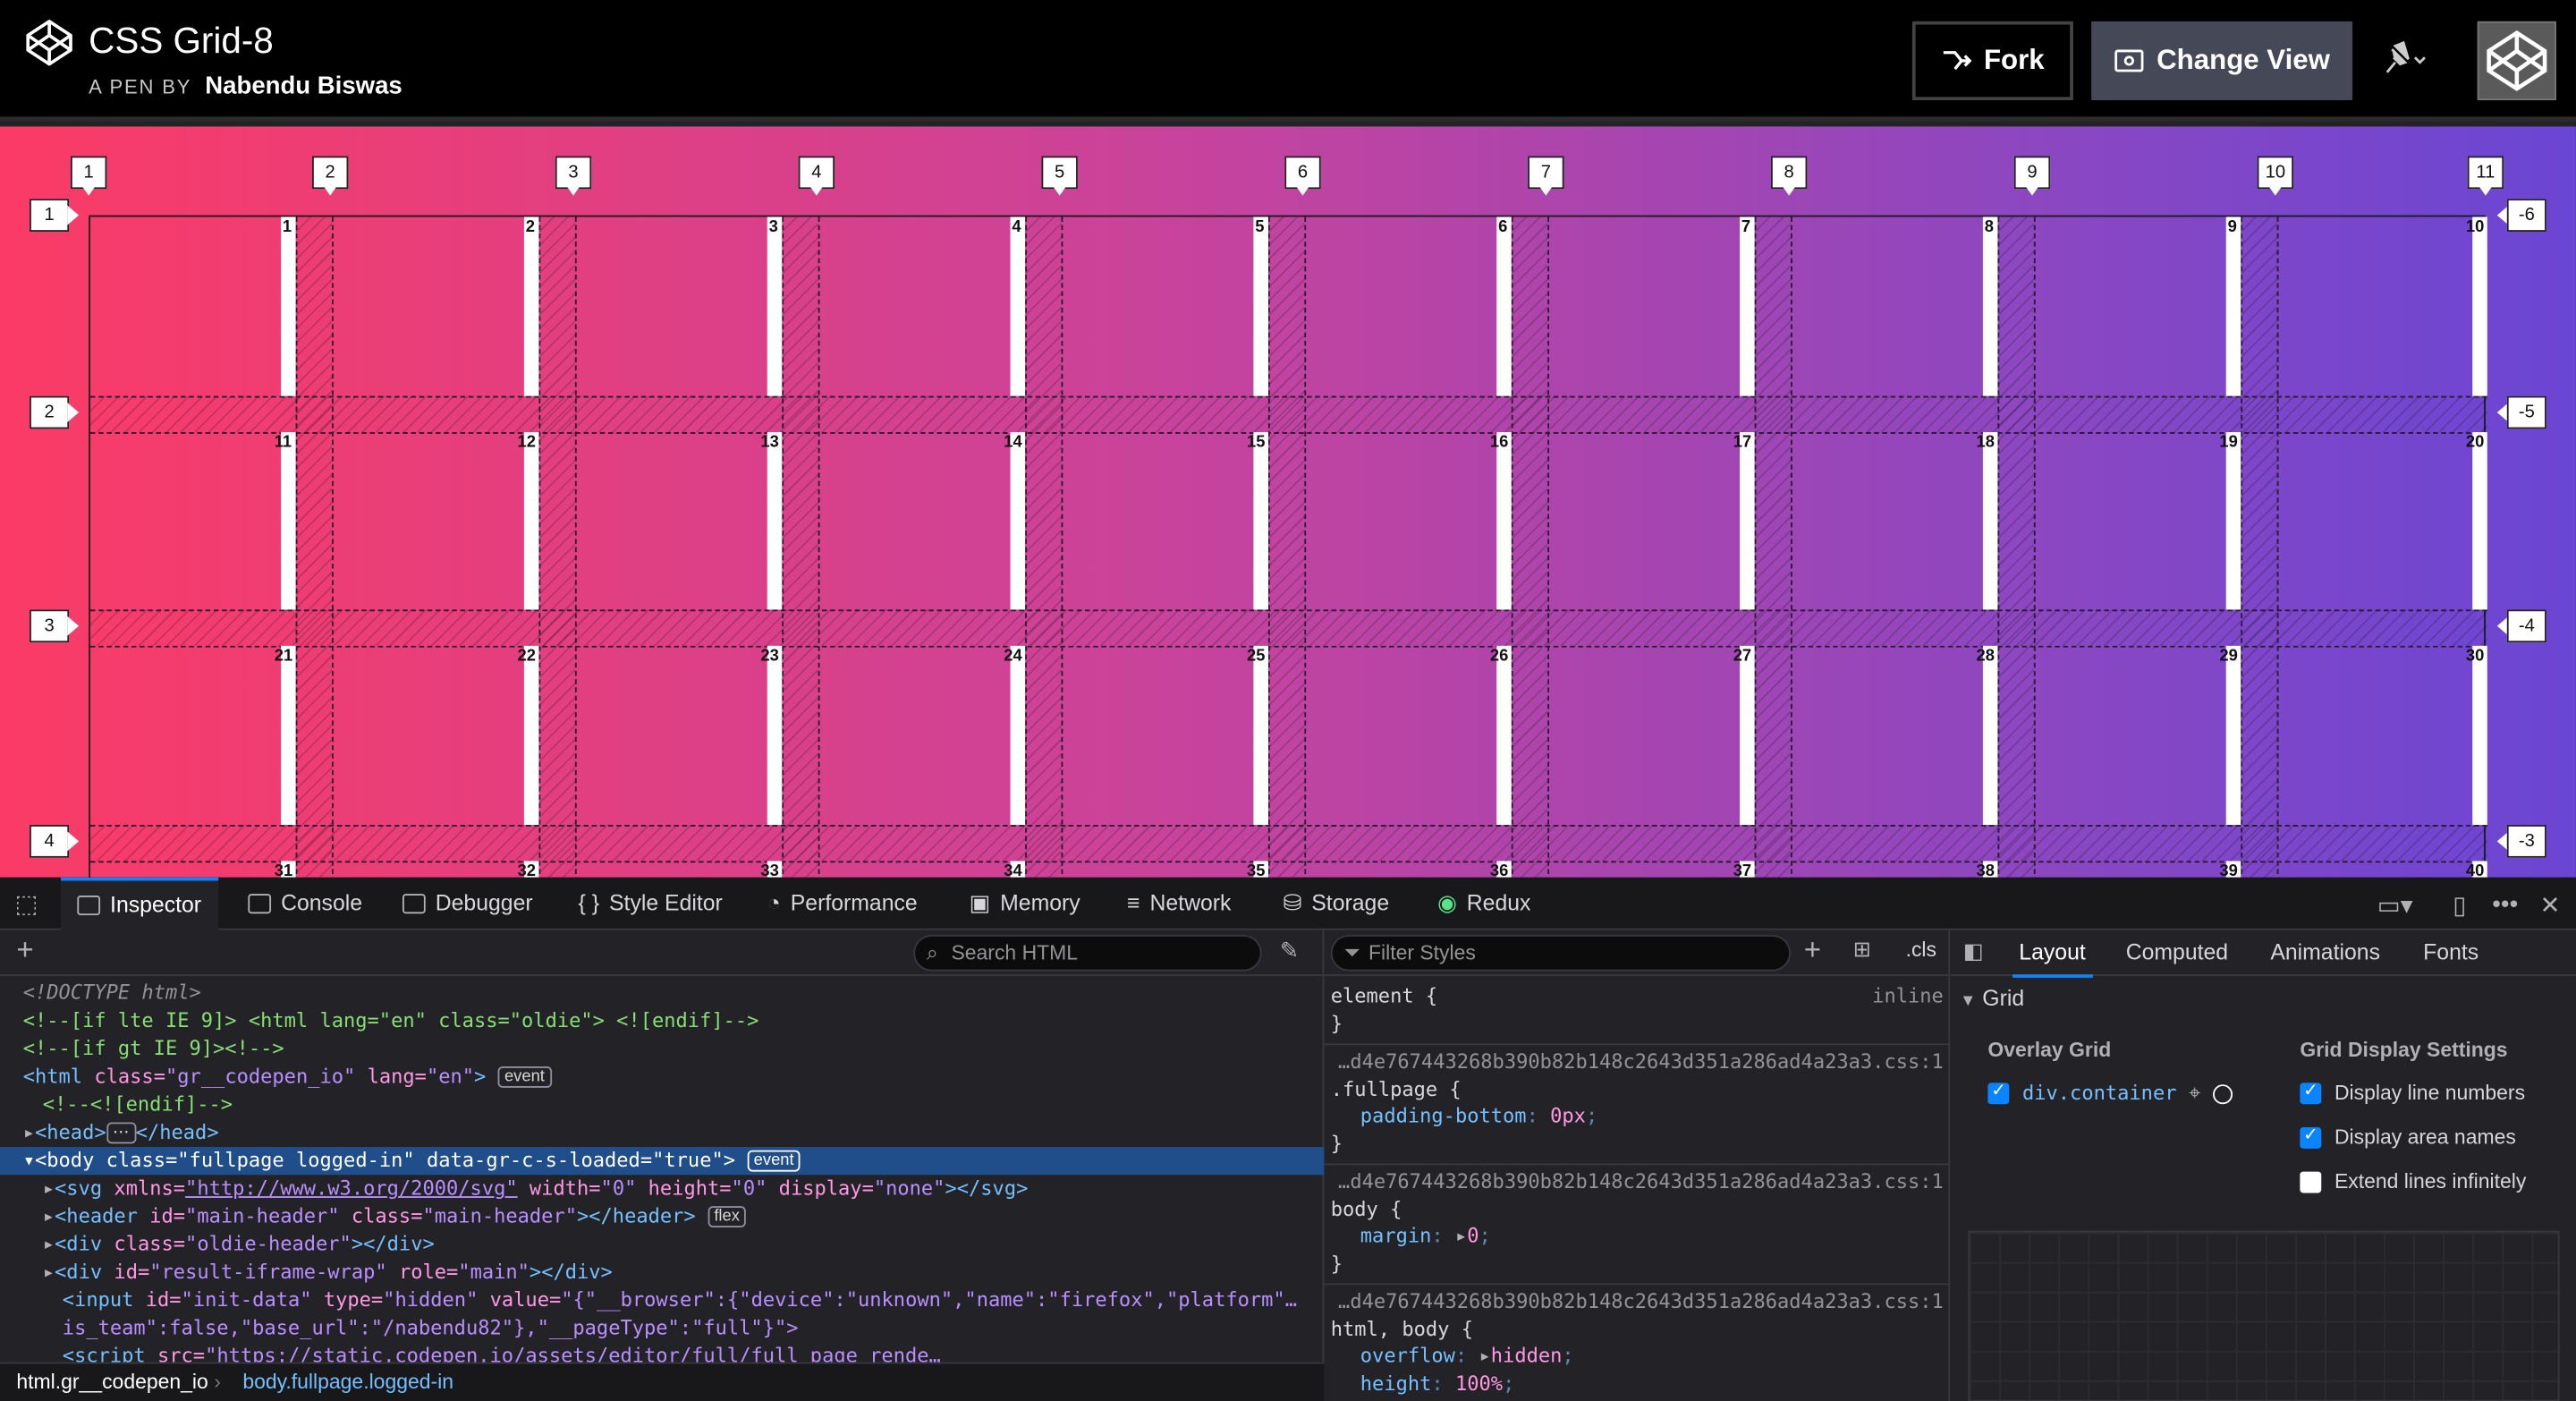 The height and width of the screenshot is (1401, 2576). What do you see at coordinates (303, 86) in the screenshot?
I see `author-link: Nabendu Biswas` at bounding box center [303, 86].